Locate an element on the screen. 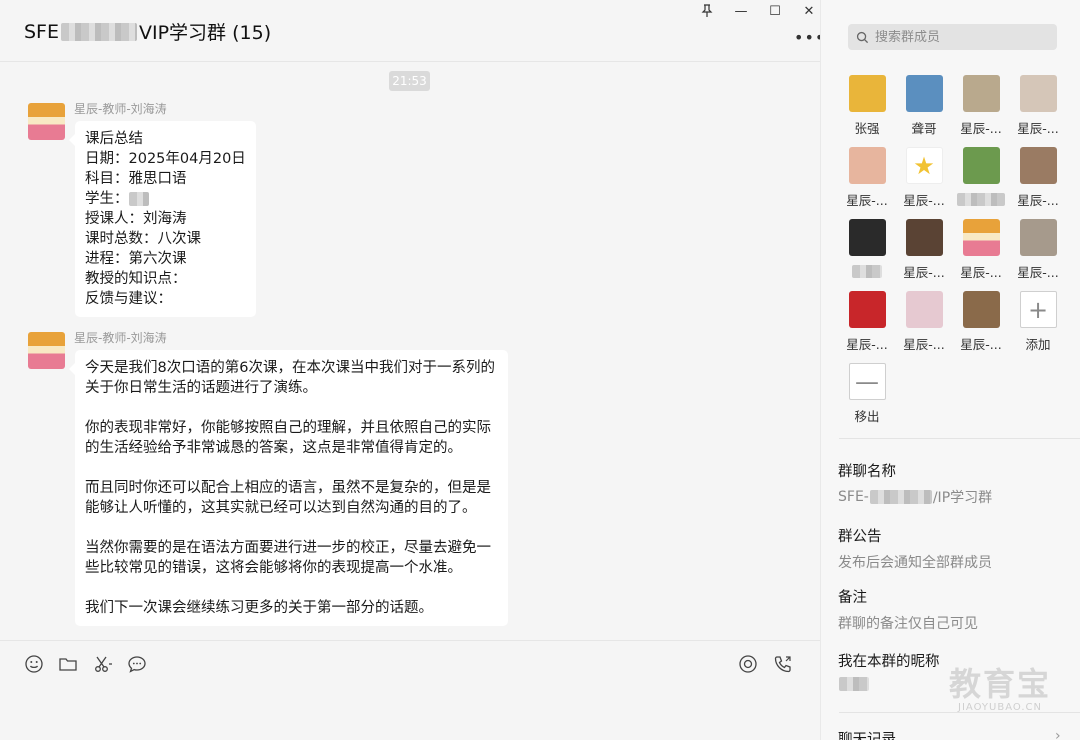 Image resolution: width=1080 pixels, height=740 pixels. call-icon is located at coordinates (783, 664).